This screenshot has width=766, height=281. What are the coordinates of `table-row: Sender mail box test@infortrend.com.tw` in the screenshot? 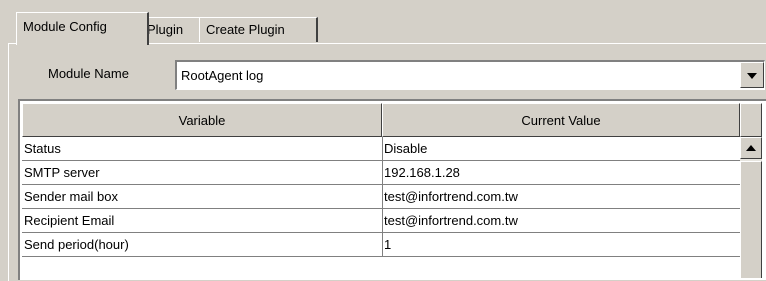 It's located at (382, 197).